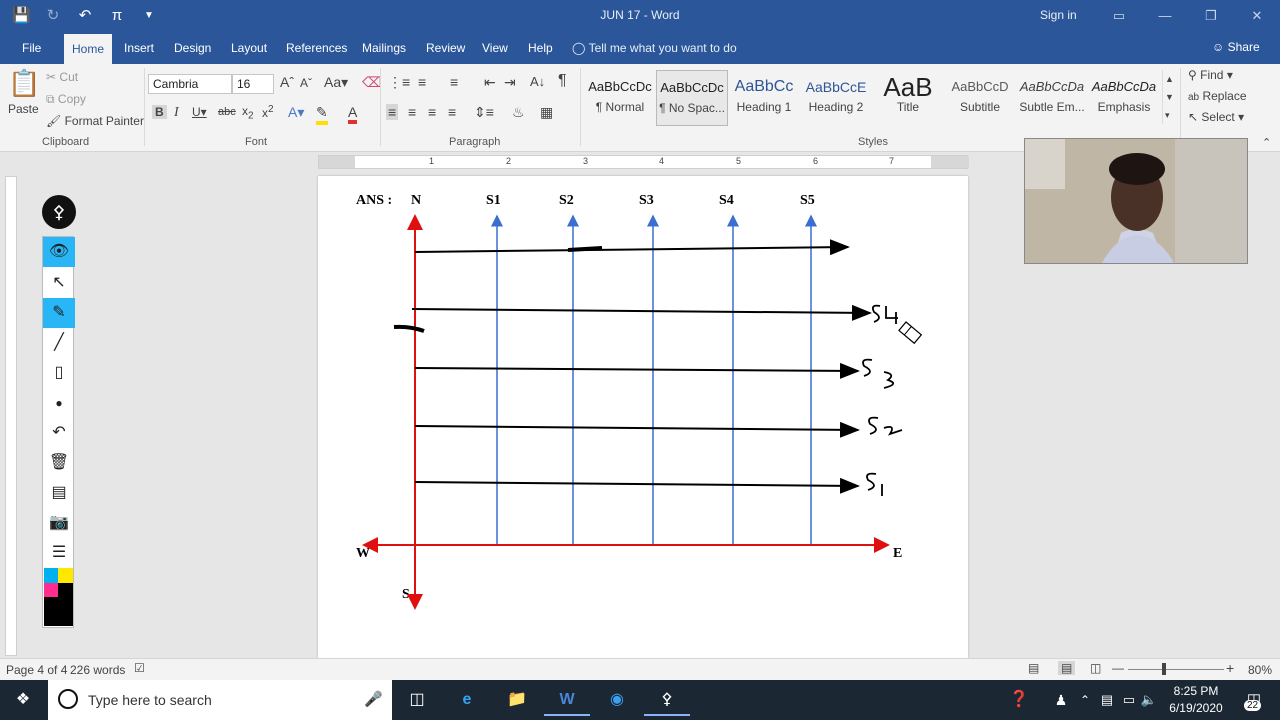  What do you see at coordinates (518, 112) in the screenshot?
I see `shading-icon: ♨` at bounding box center [518, 112].